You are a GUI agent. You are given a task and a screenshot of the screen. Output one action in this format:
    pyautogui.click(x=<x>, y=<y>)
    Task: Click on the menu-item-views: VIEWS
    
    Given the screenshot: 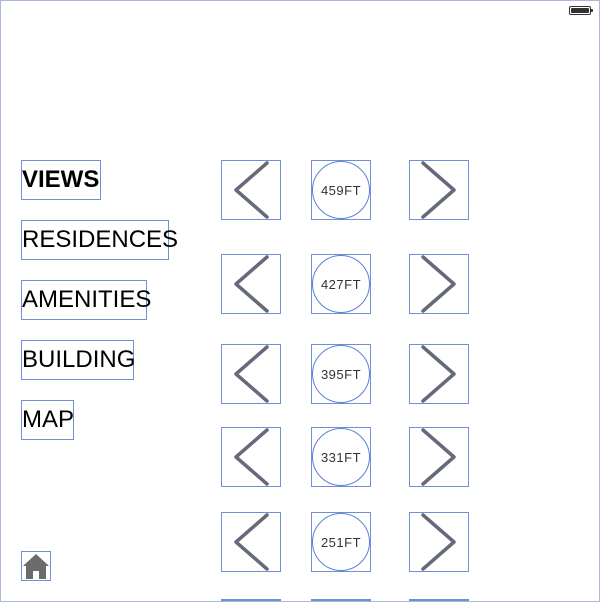 What is the action you would take?
    pyautogui.click(x=61, y=180)
    